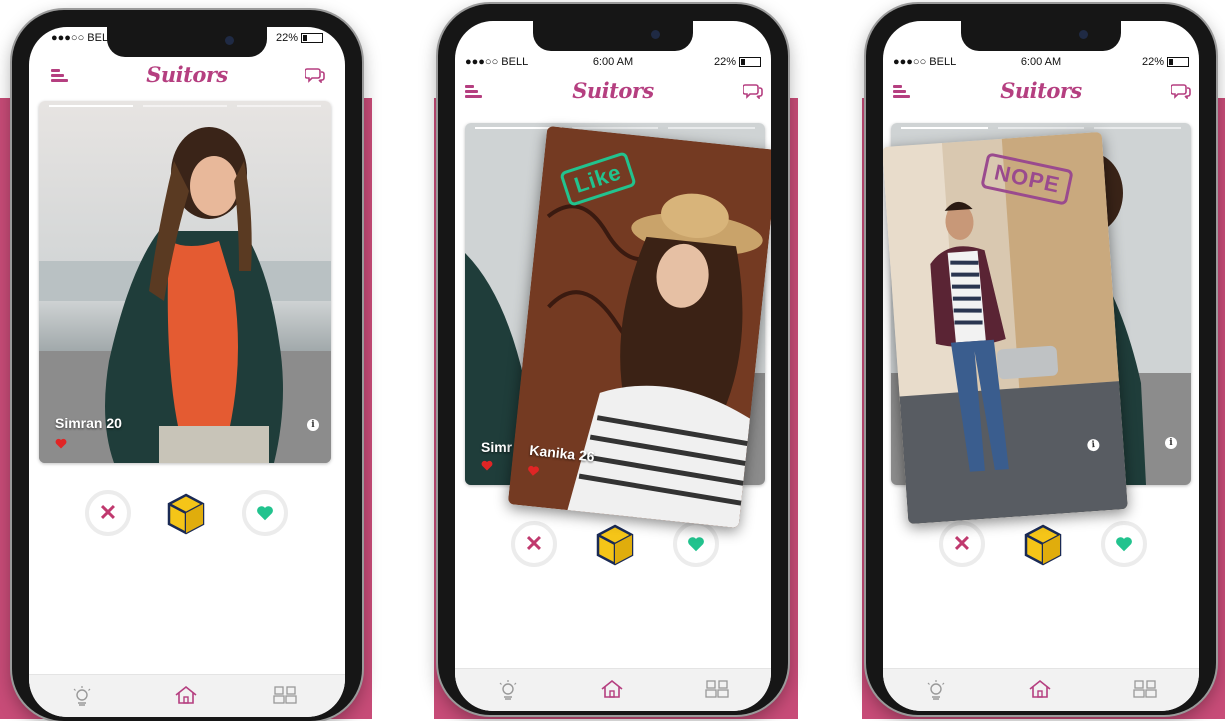 Image resolution: width=1225 pixels, height=721 pixels. What do you see at coordinates (88, 423) in the screenshot?
I see `profile-name: Simran 20` at bounding box center [88, 423].